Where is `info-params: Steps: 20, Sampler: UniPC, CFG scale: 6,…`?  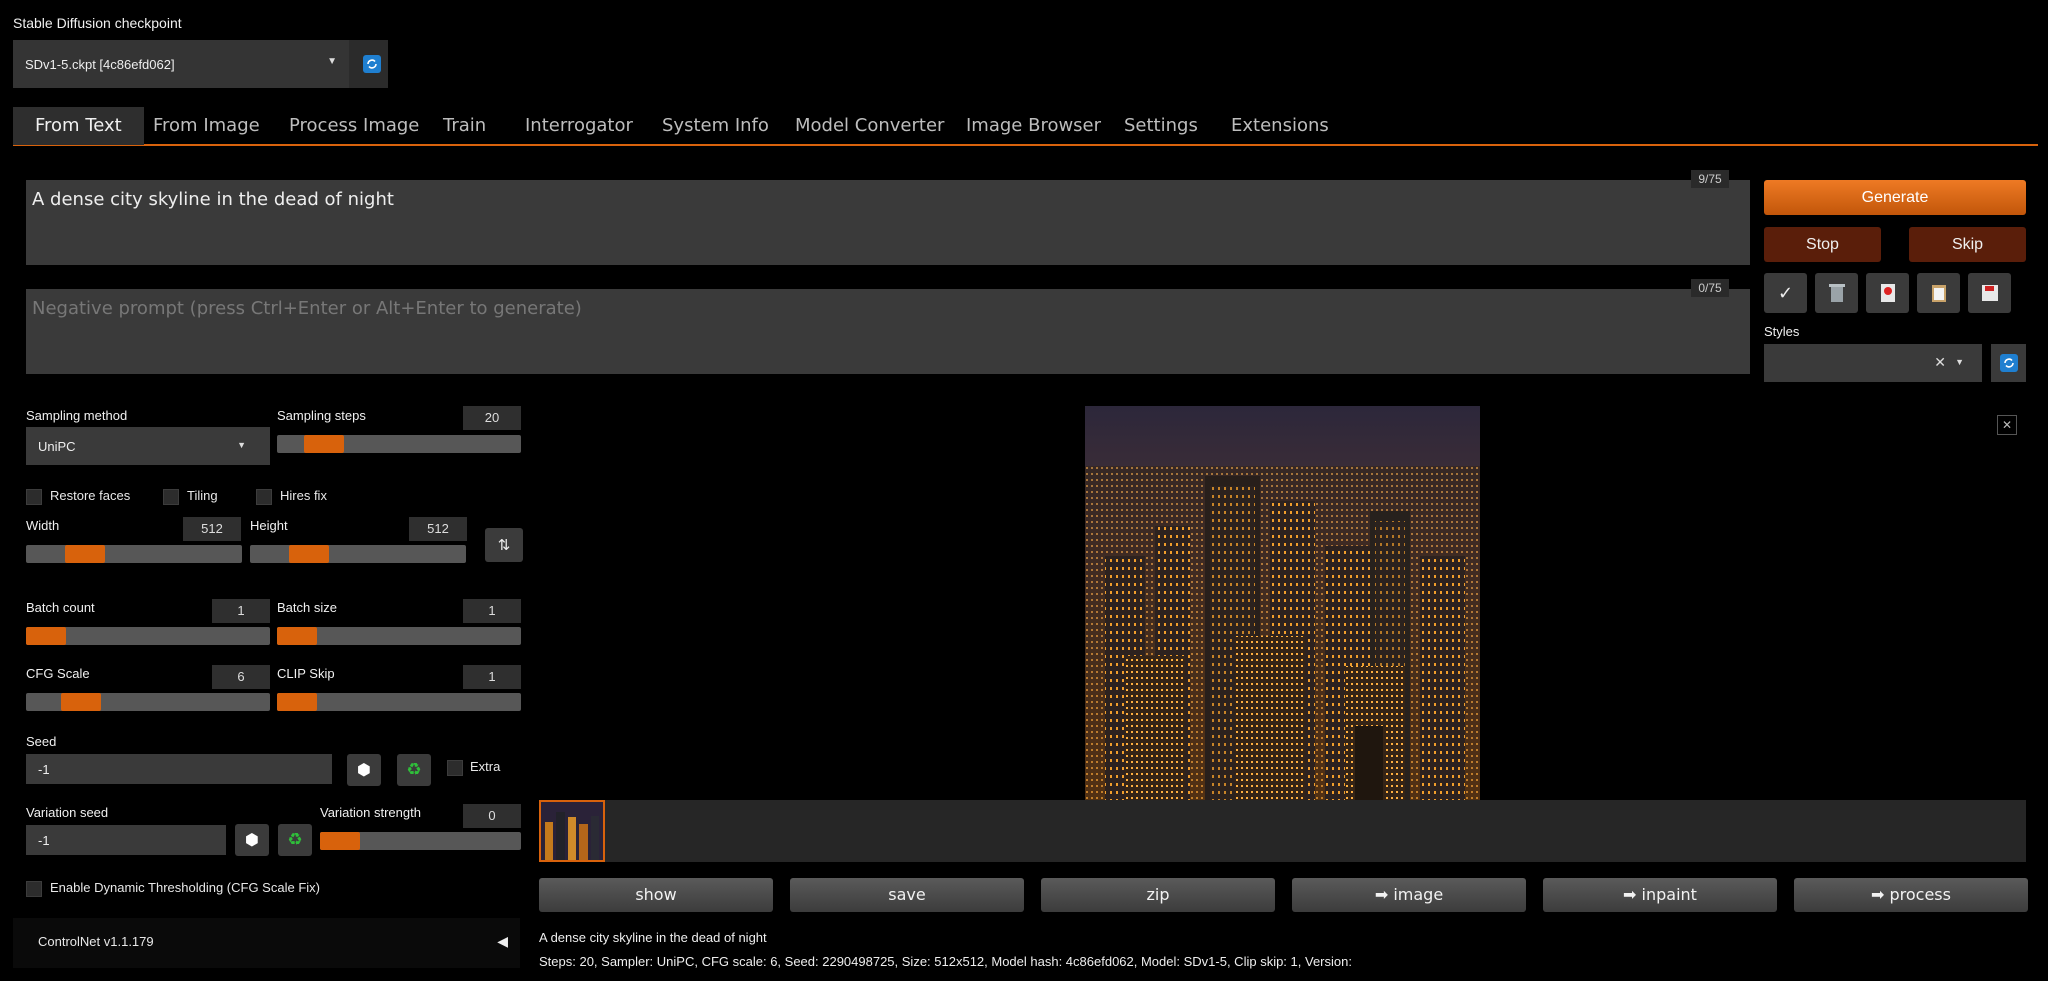
info-params: Steps: 20, Sampler: UniPC, CFG scale: 6,… is located at coordinates (945, 961).